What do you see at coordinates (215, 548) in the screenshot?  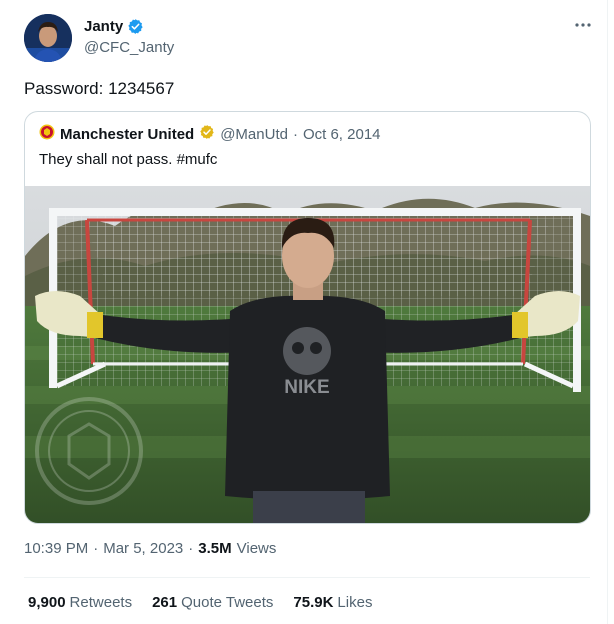 I see `views-count: 3.5M` at bounding box center [215, 548].